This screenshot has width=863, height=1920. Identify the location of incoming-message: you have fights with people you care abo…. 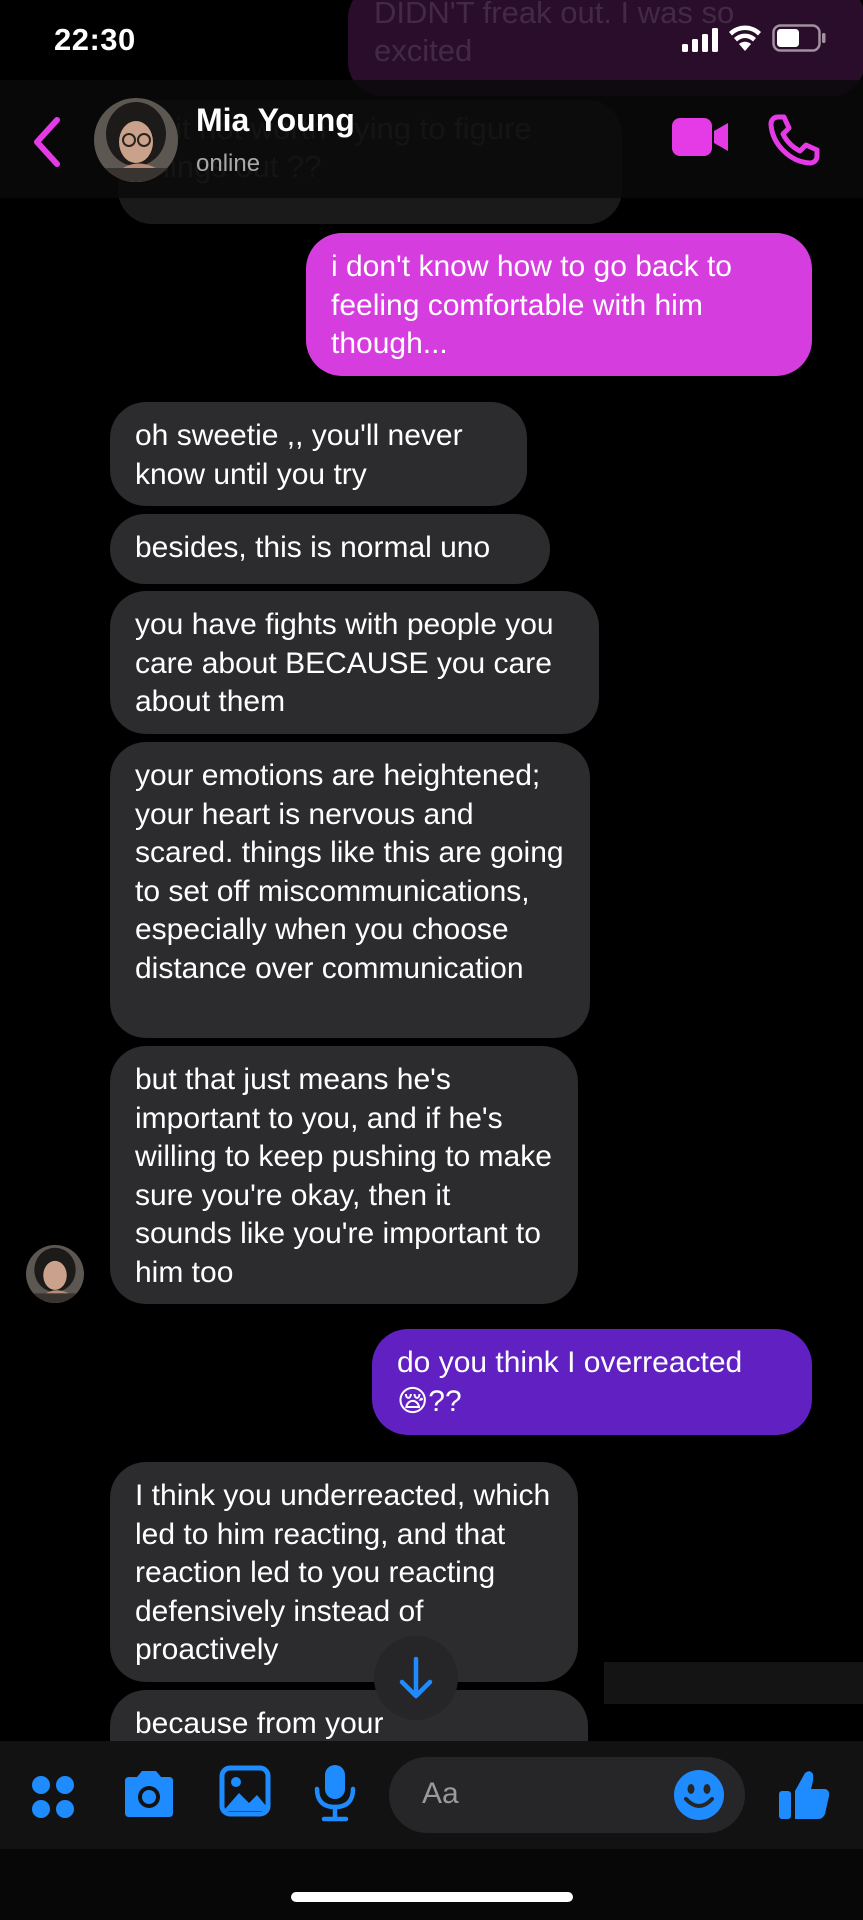
(354, 662).